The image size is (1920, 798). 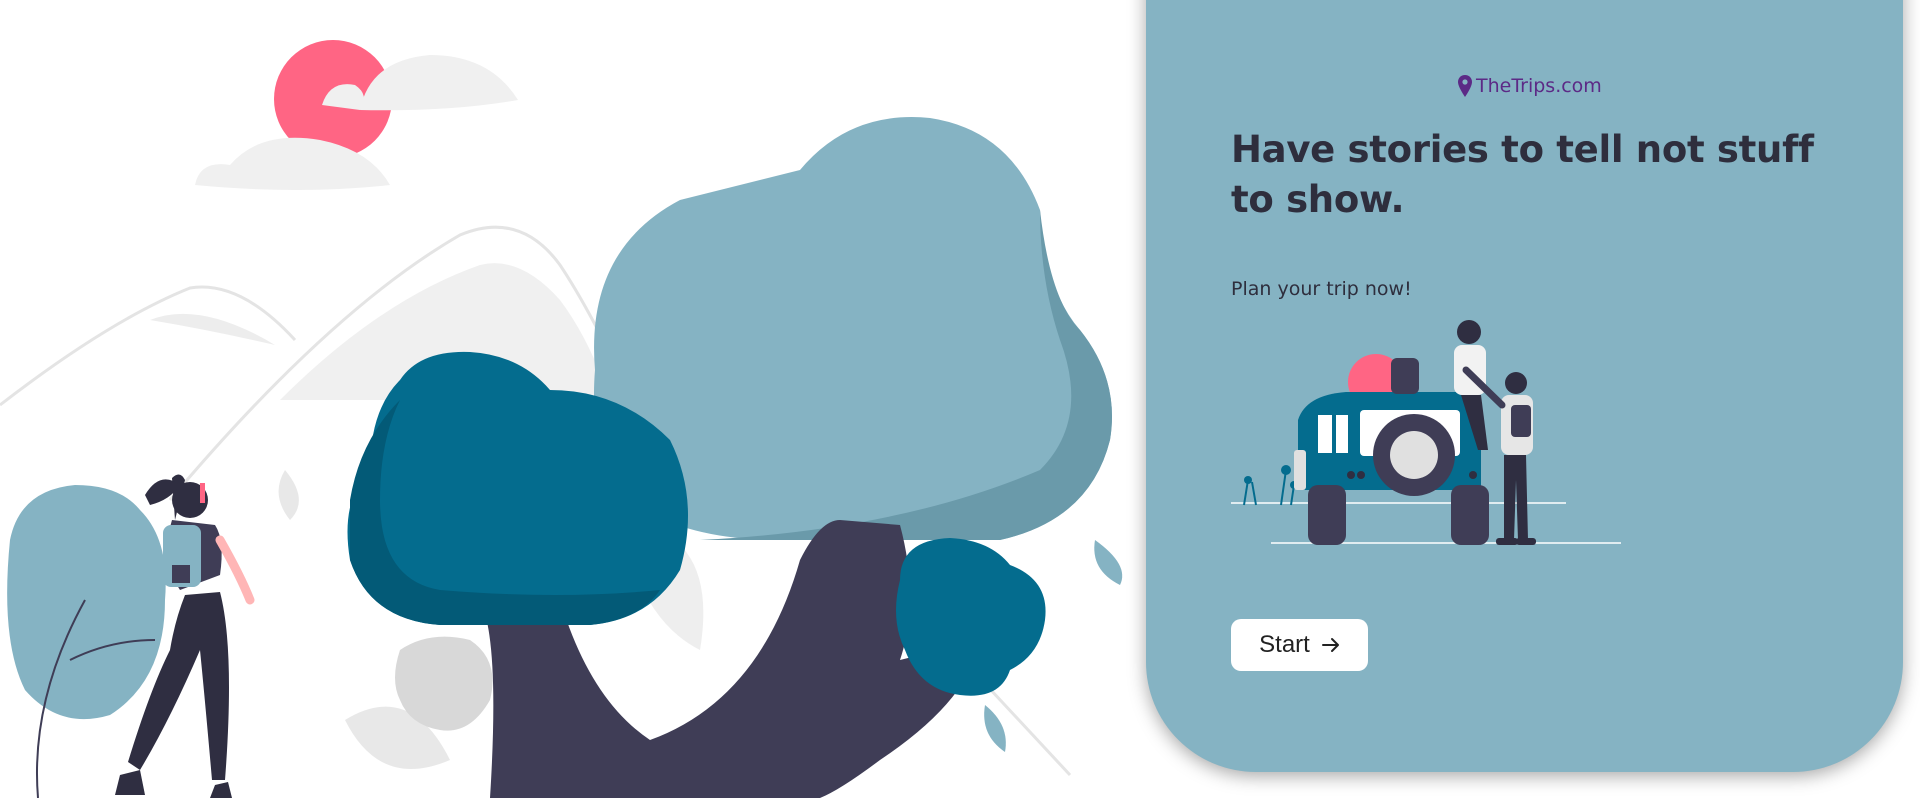 What do you see at coordinates (1539, 86) in the screenshot?
I see `brand-name: TheTrips.com` at bounding box center [1539, 86].